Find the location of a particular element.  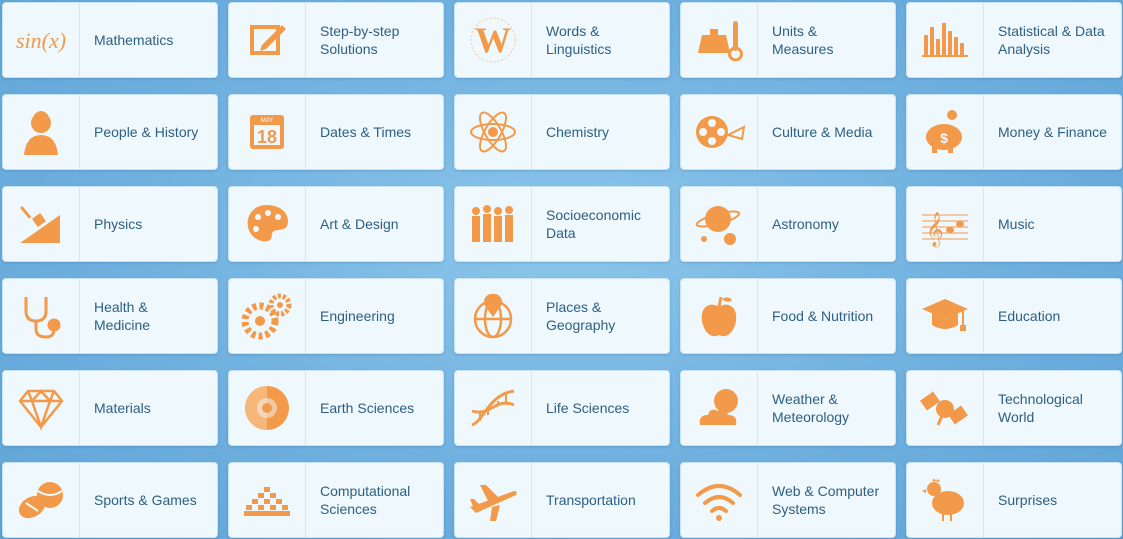

svg-text: MAY is located at coordinates (267, 121).